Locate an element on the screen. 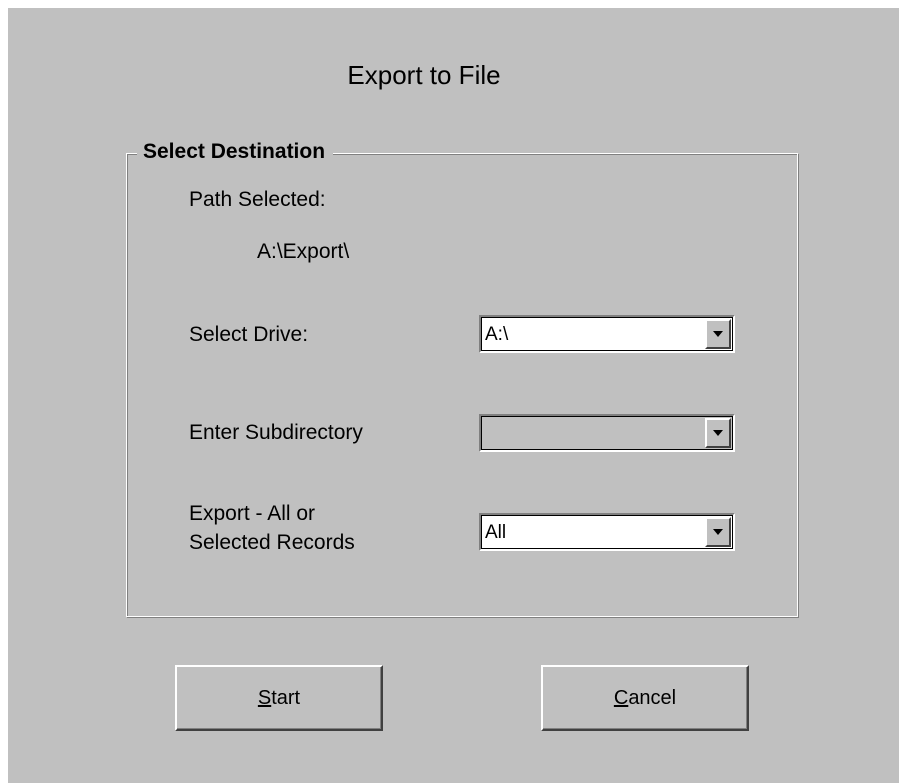 This screenshot has width=899, height=783. select-drive-label: Select Drive: is located at coordinates (249, 334).